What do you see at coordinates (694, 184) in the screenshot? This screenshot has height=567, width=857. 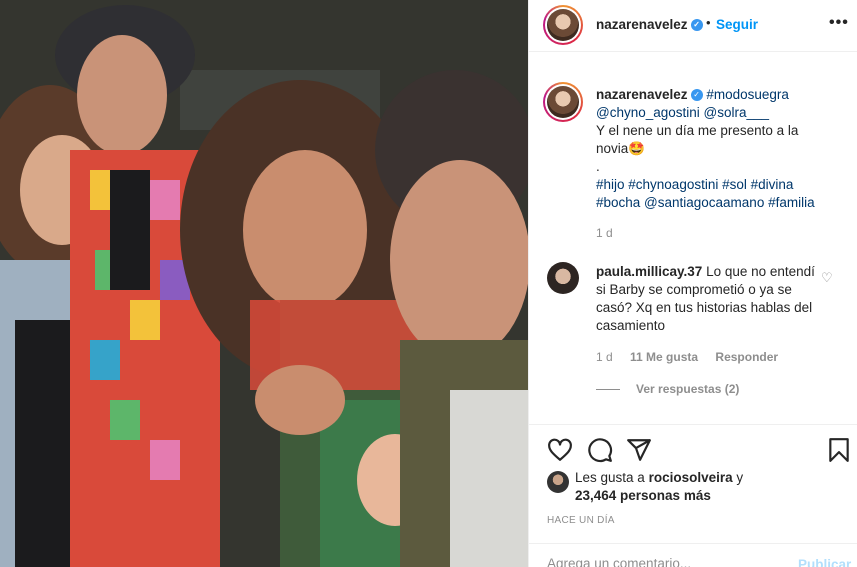 I see `hashtags-line: #hijo #chynoagostini #sol #divina` at bounding box center [694, 184].